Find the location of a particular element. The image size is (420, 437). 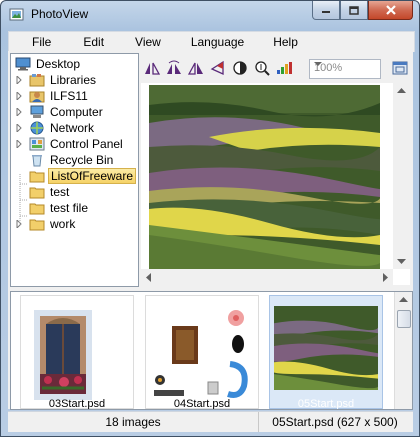

thumbnail-label: 04Start.psd is located at coordinates (202, 404).